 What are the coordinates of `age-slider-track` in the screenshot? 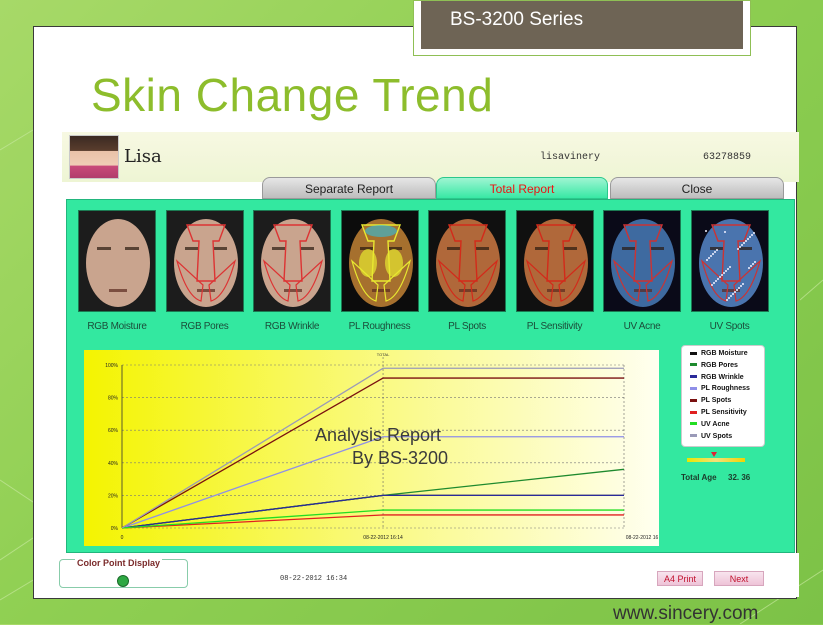 It's located at (716, 460).